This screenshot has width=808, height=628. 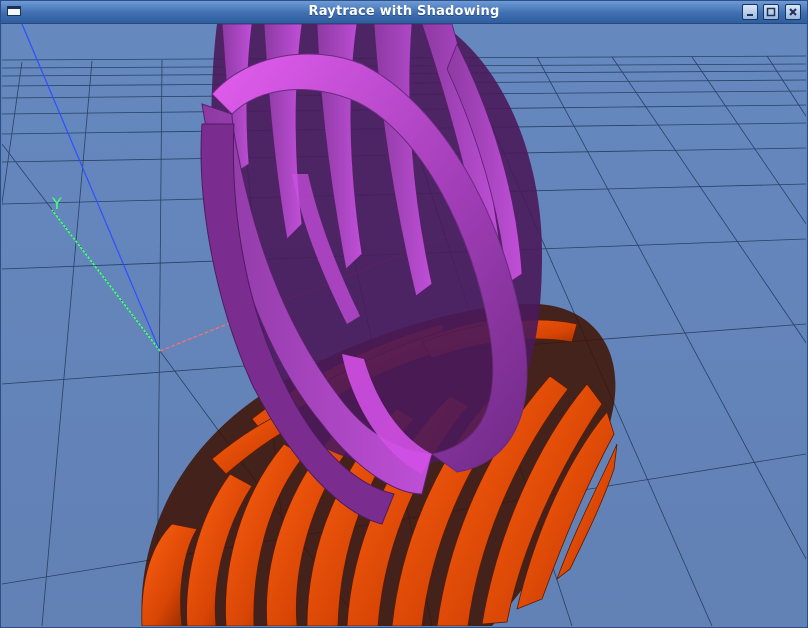 I want to click on y-axis-label: Y, so click(x=56, y=203).